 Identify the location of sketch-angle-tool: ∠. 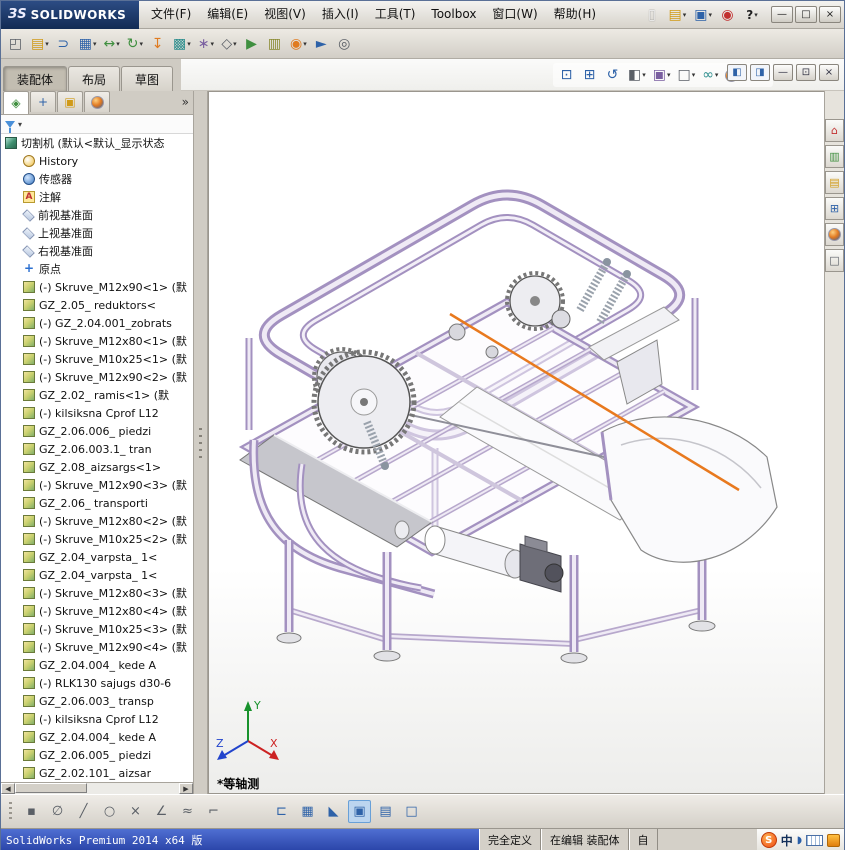
(161, 811).